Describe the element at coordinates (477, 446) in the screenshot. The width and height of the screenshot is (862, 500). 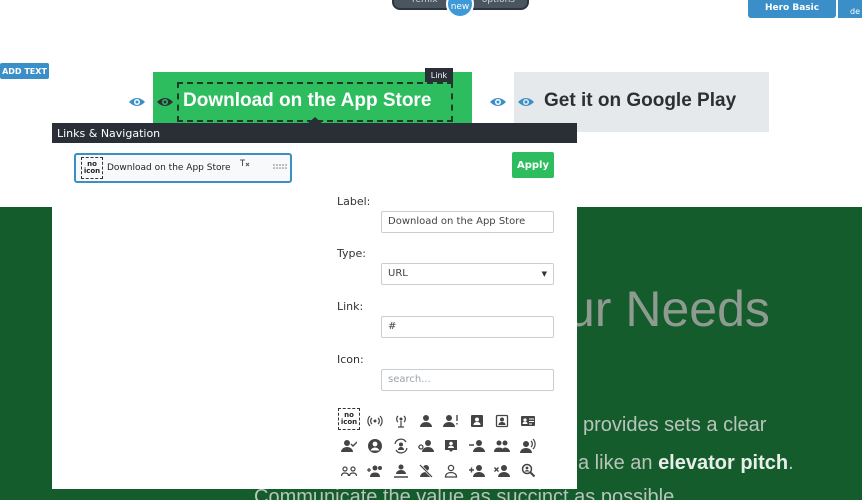
I see `person-remove-icon` at that location.